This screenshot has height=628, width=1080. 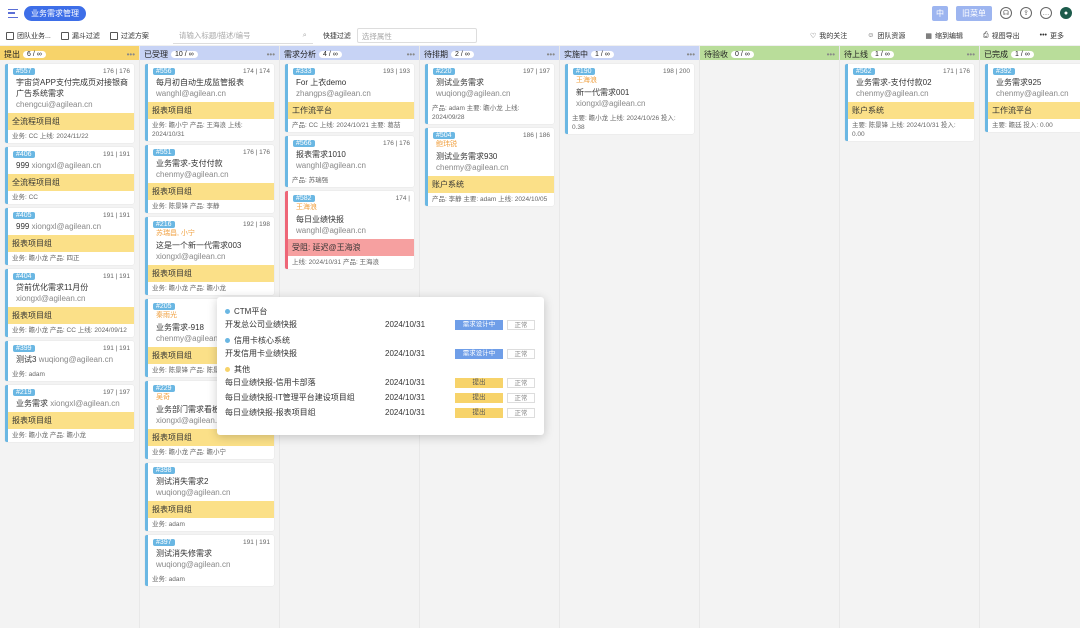 What do you see at coordinates (211, 273) in the screenshot?
I see `card-group: 报表项目组` at bounding box center [211, 273].